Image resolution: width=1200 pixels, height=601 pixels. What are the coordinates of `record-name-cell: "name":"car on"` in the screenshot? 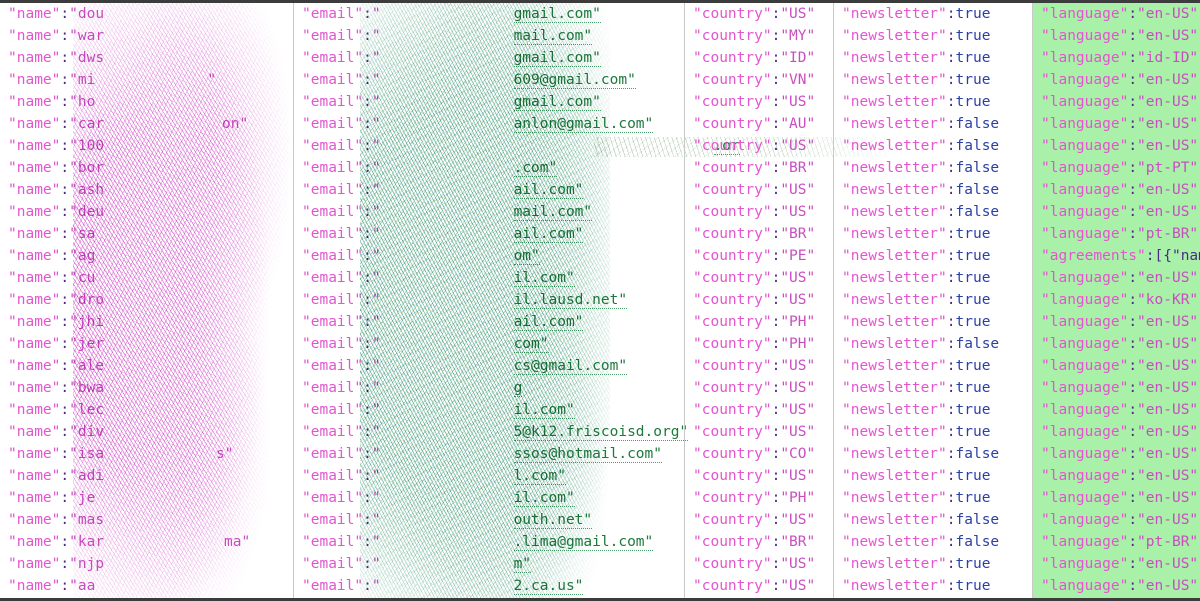 It's located at (146, 124).